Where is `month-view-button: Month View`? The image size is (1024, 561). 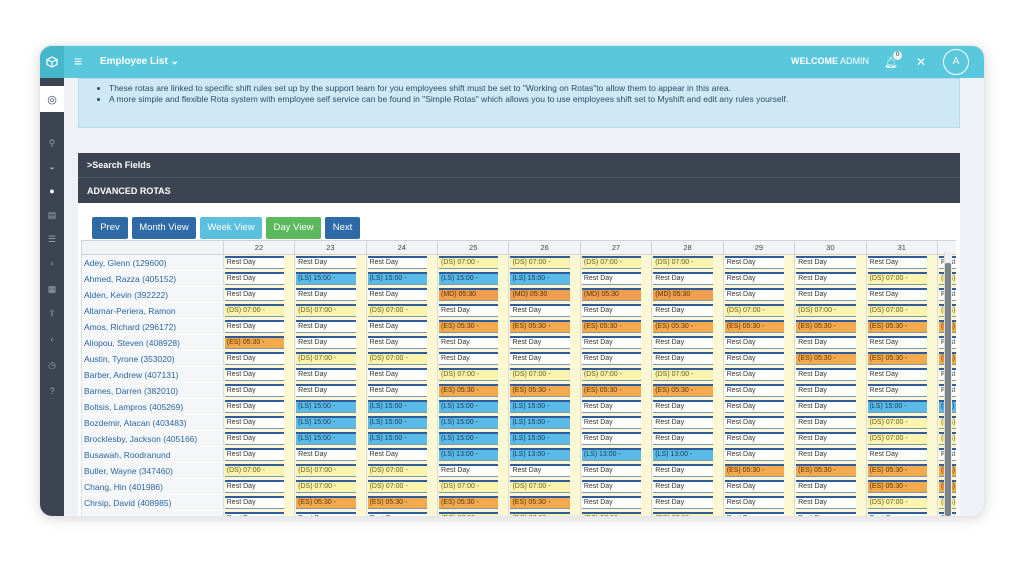 month-view-button: Month View is located at coordinates (164, 228).